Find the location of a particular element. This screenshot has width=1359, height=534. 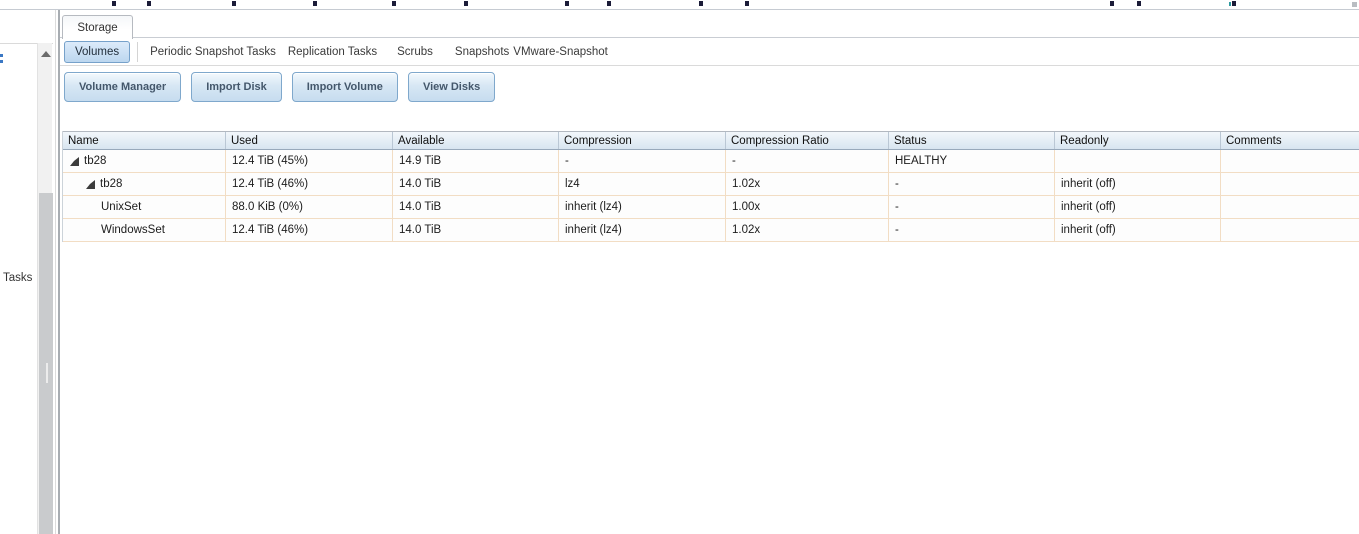

column-header-name: Name is located at coordinates (144, 140).